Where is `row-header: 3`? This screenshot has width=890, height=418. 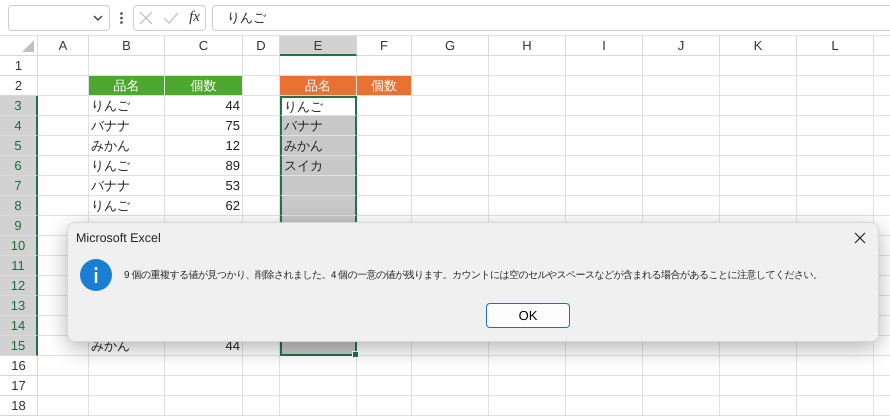 row-header: 3 is located at coordinates (19, 106).